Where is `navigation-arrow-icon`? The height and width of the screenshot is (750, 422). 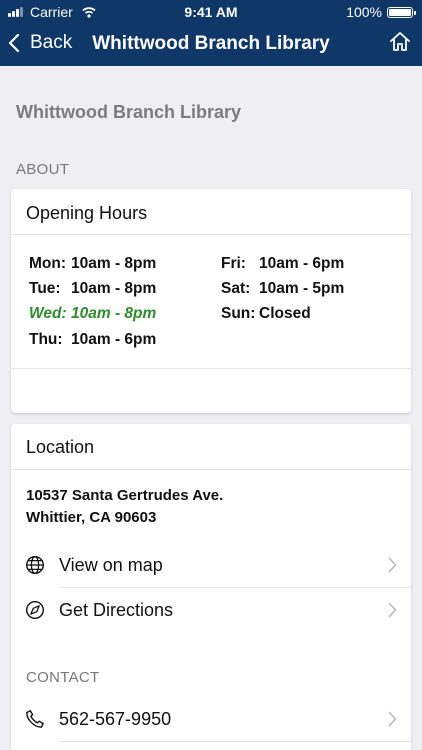
navigation-arrow-icon is located at coordinates (35, 610).